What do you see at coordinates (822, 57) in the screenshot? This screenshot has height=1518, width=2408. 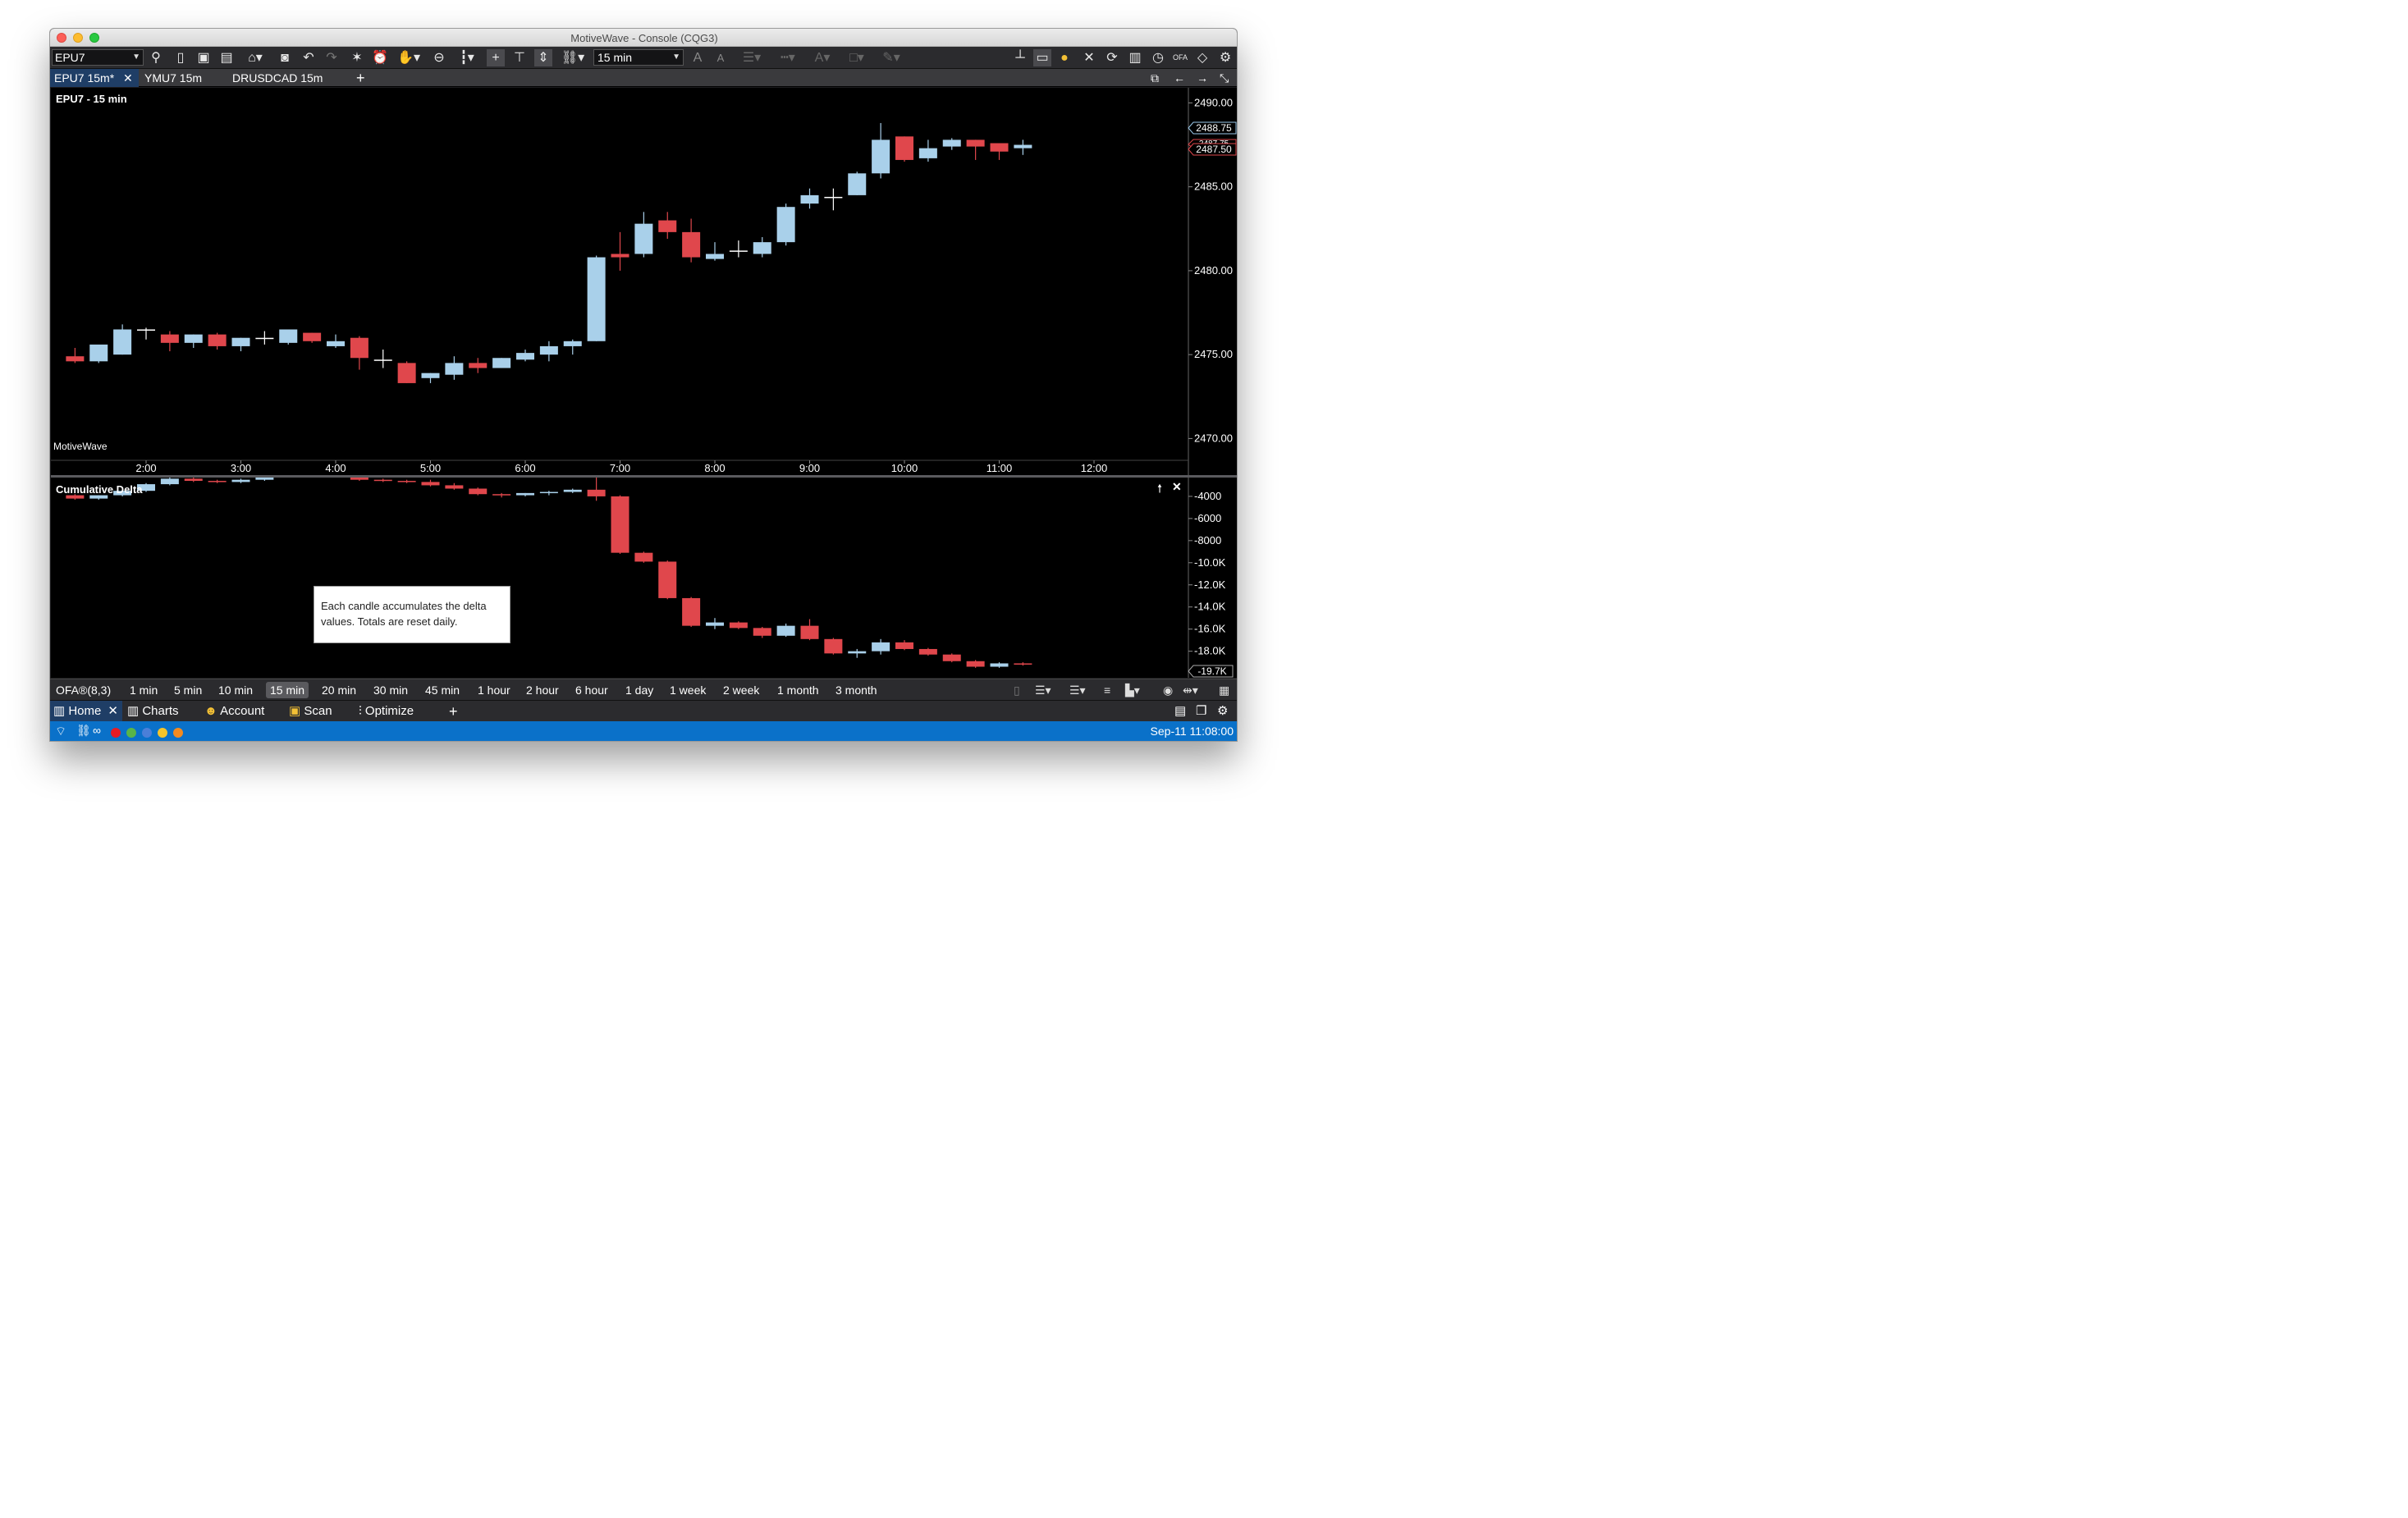 I see `text-color-icon: A▾` at bounding box center [822, 57].